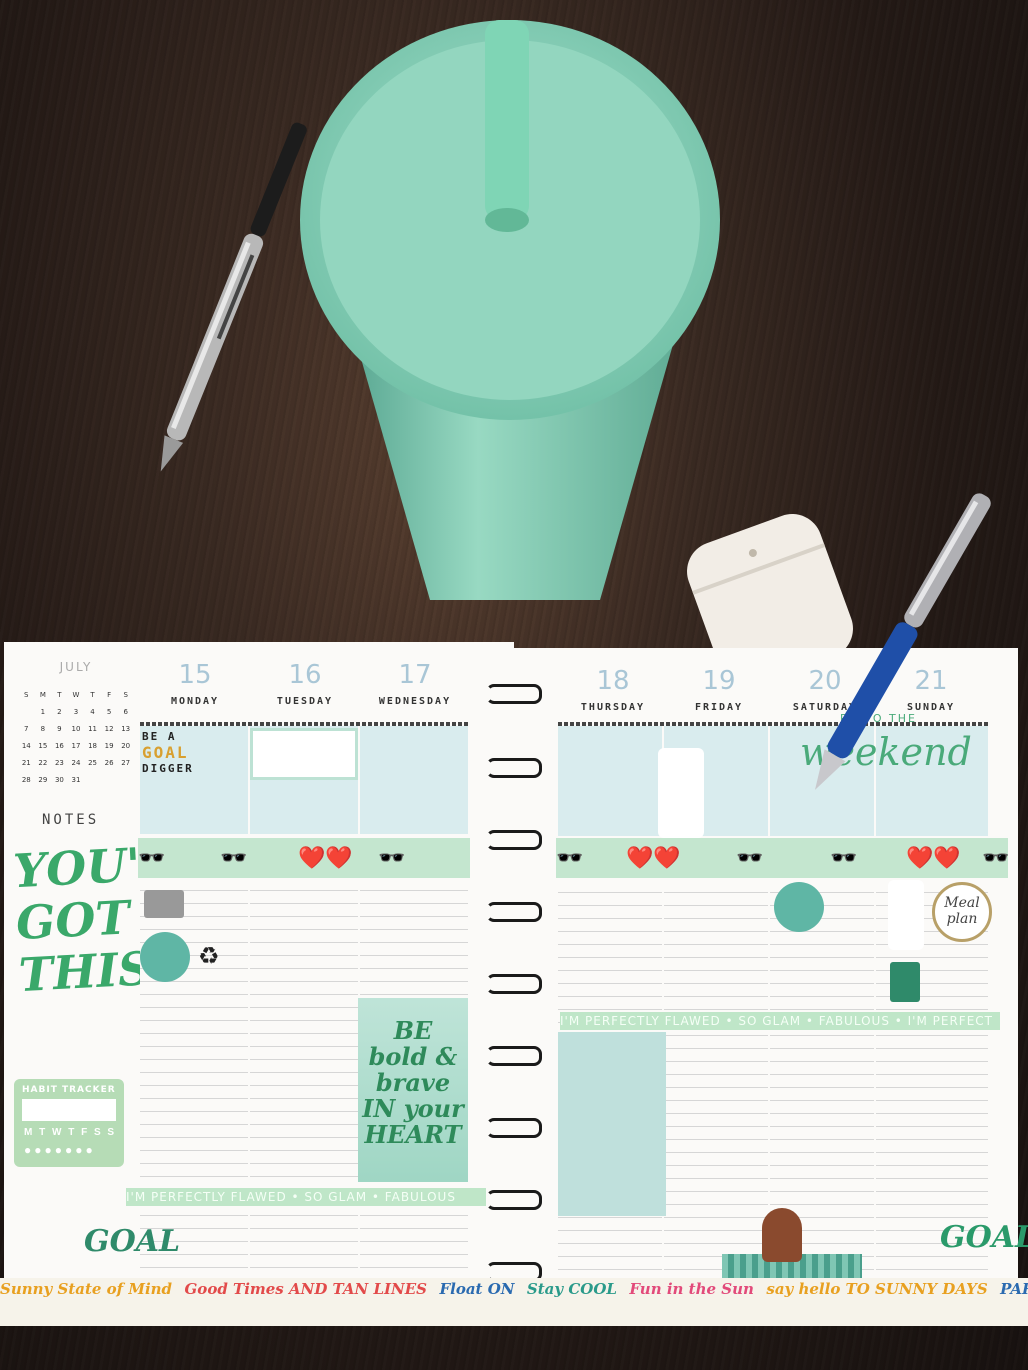 This screenshot has width=1028, height=1370. I want to click on goal-sticker-right: GOAL, so click(984, 1237).